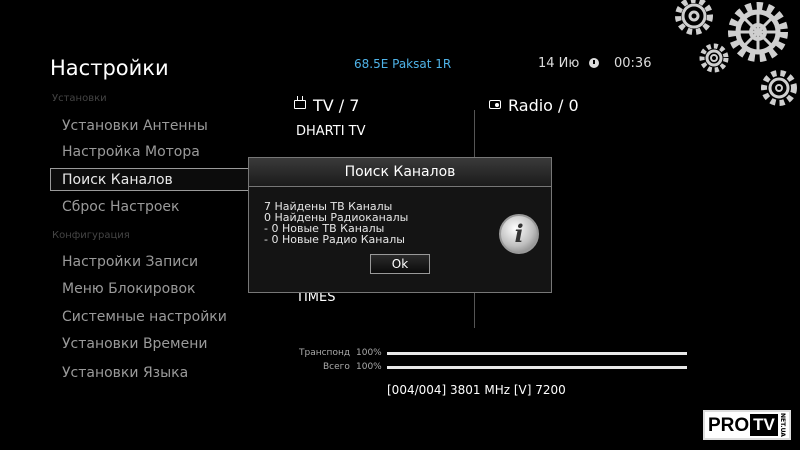 The width and height of the screenshot is (800, 450). Describe the element at coordinates (134, 344) in the screenshot. I see `menu-item-time: Установки Времени` at that location.